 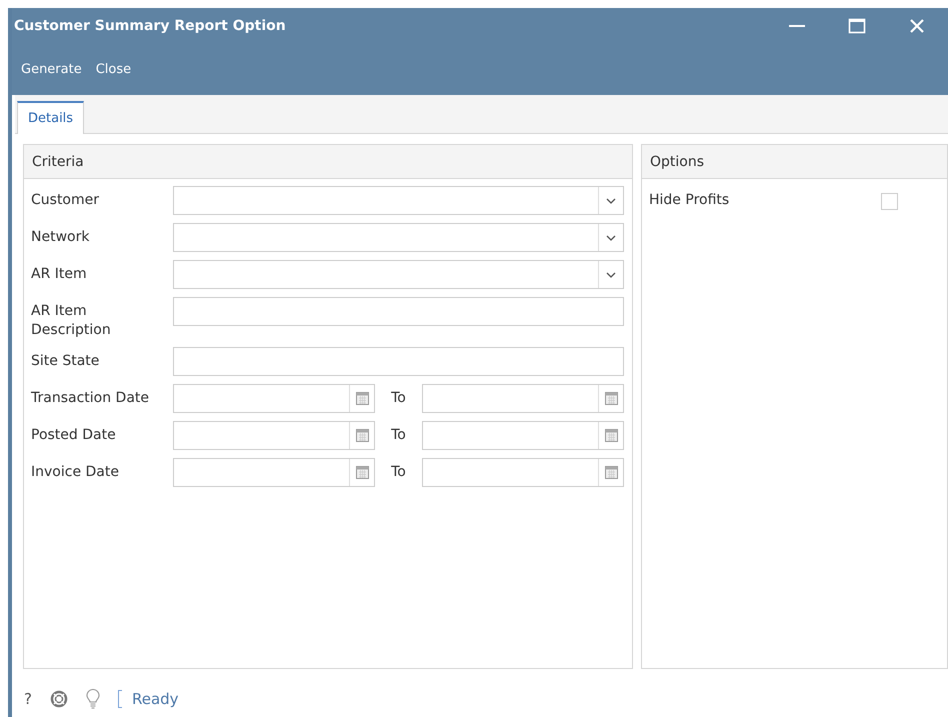 What do you see at coordinates (93, 699) in the screenshot?
I see `lightbulb-icon` at bounding box center [93, 699].